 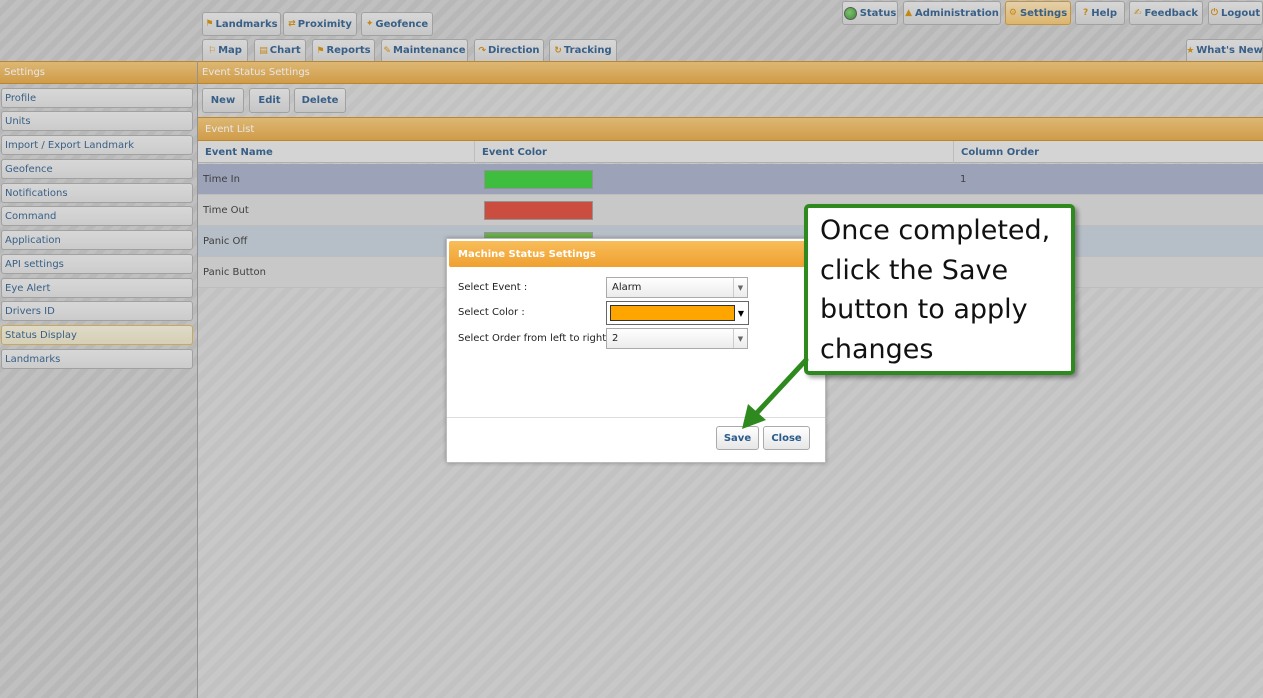 I want to click on sidebar-title: Settings, so click(x=25, y=72).